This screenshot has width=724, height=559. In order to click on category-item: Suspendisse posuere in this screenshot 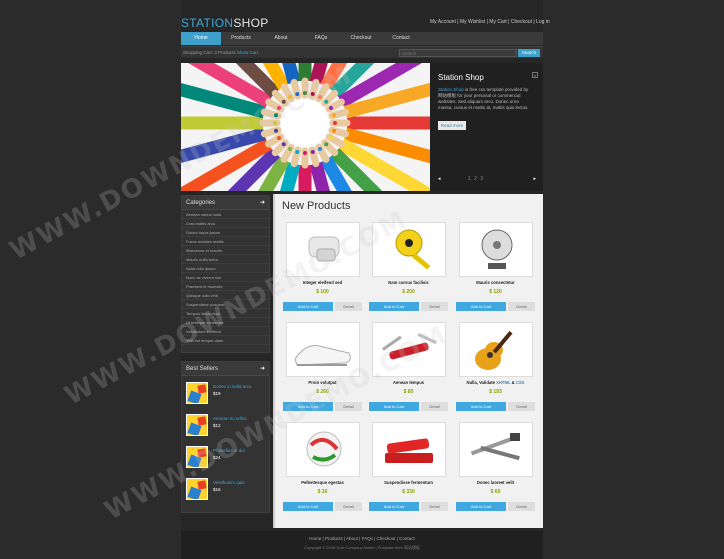, I will do `click(225, 304)`.